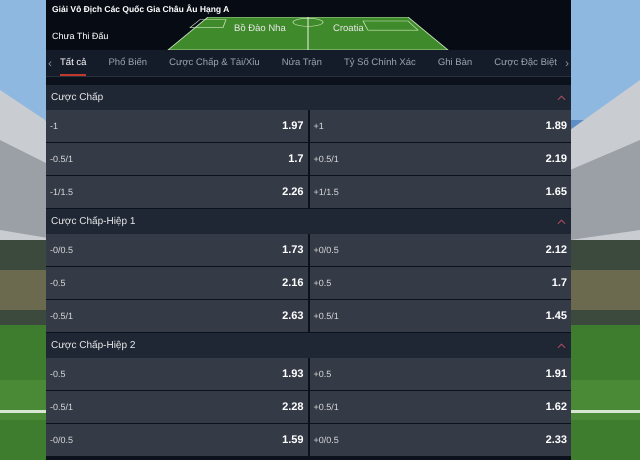 The height and width of the screenshot is (460, 640). What do you see at coordinates (308, 345) in the screenshot?
I see `market-header: Cược Chấp-Hiệp 2` at bounding box center [308, 345].